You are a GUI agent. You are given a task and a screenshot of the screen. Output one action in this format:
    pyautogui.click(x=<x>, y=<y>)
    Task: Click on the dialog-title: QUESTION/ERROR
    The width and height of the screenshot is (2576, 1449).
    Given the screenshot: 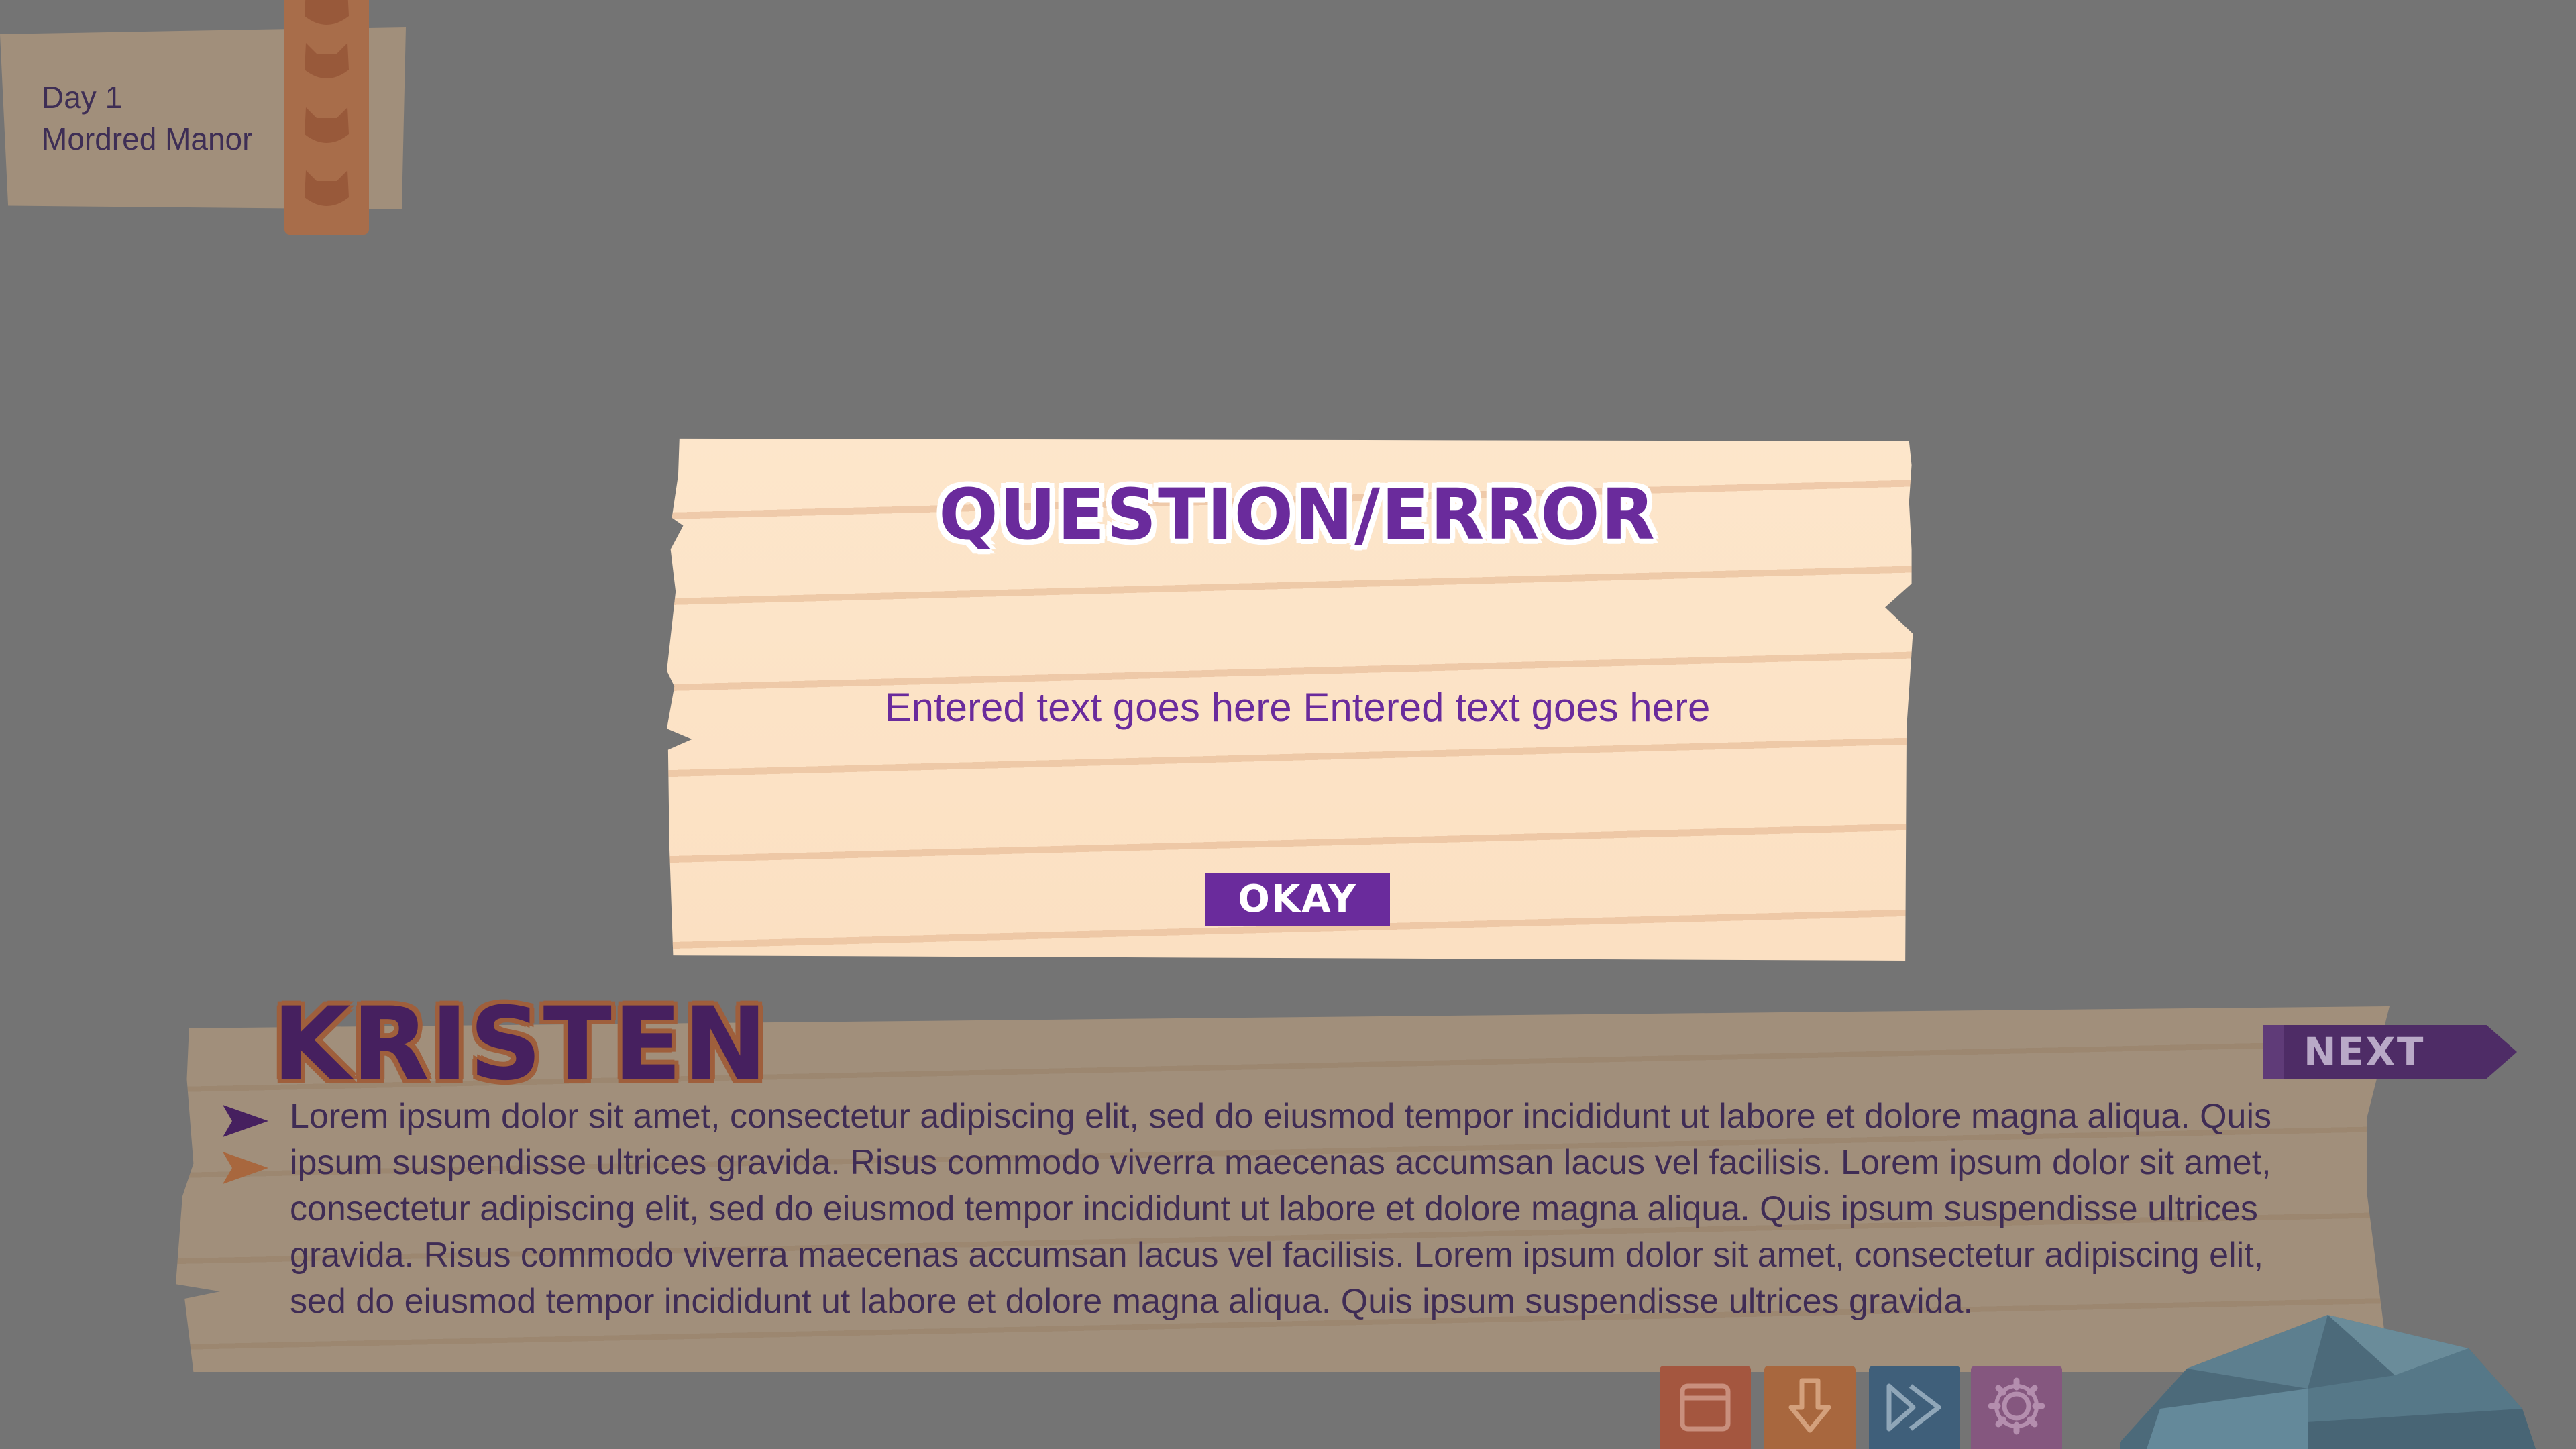 What is the action you would take?
    pyautogui.click(x=1297, y=514)
    